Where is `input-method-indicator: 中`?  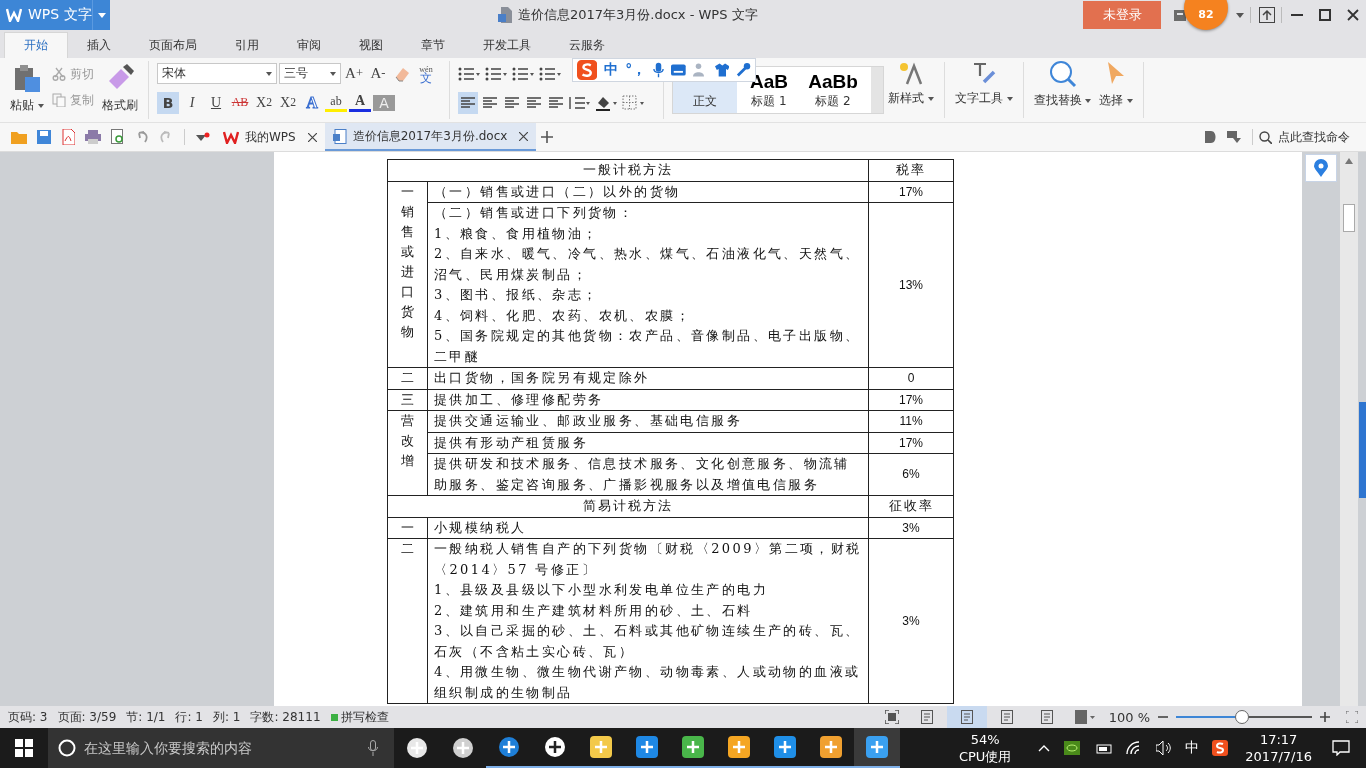
input-method-indicator: 中 is located at coordinates (1192, 748).